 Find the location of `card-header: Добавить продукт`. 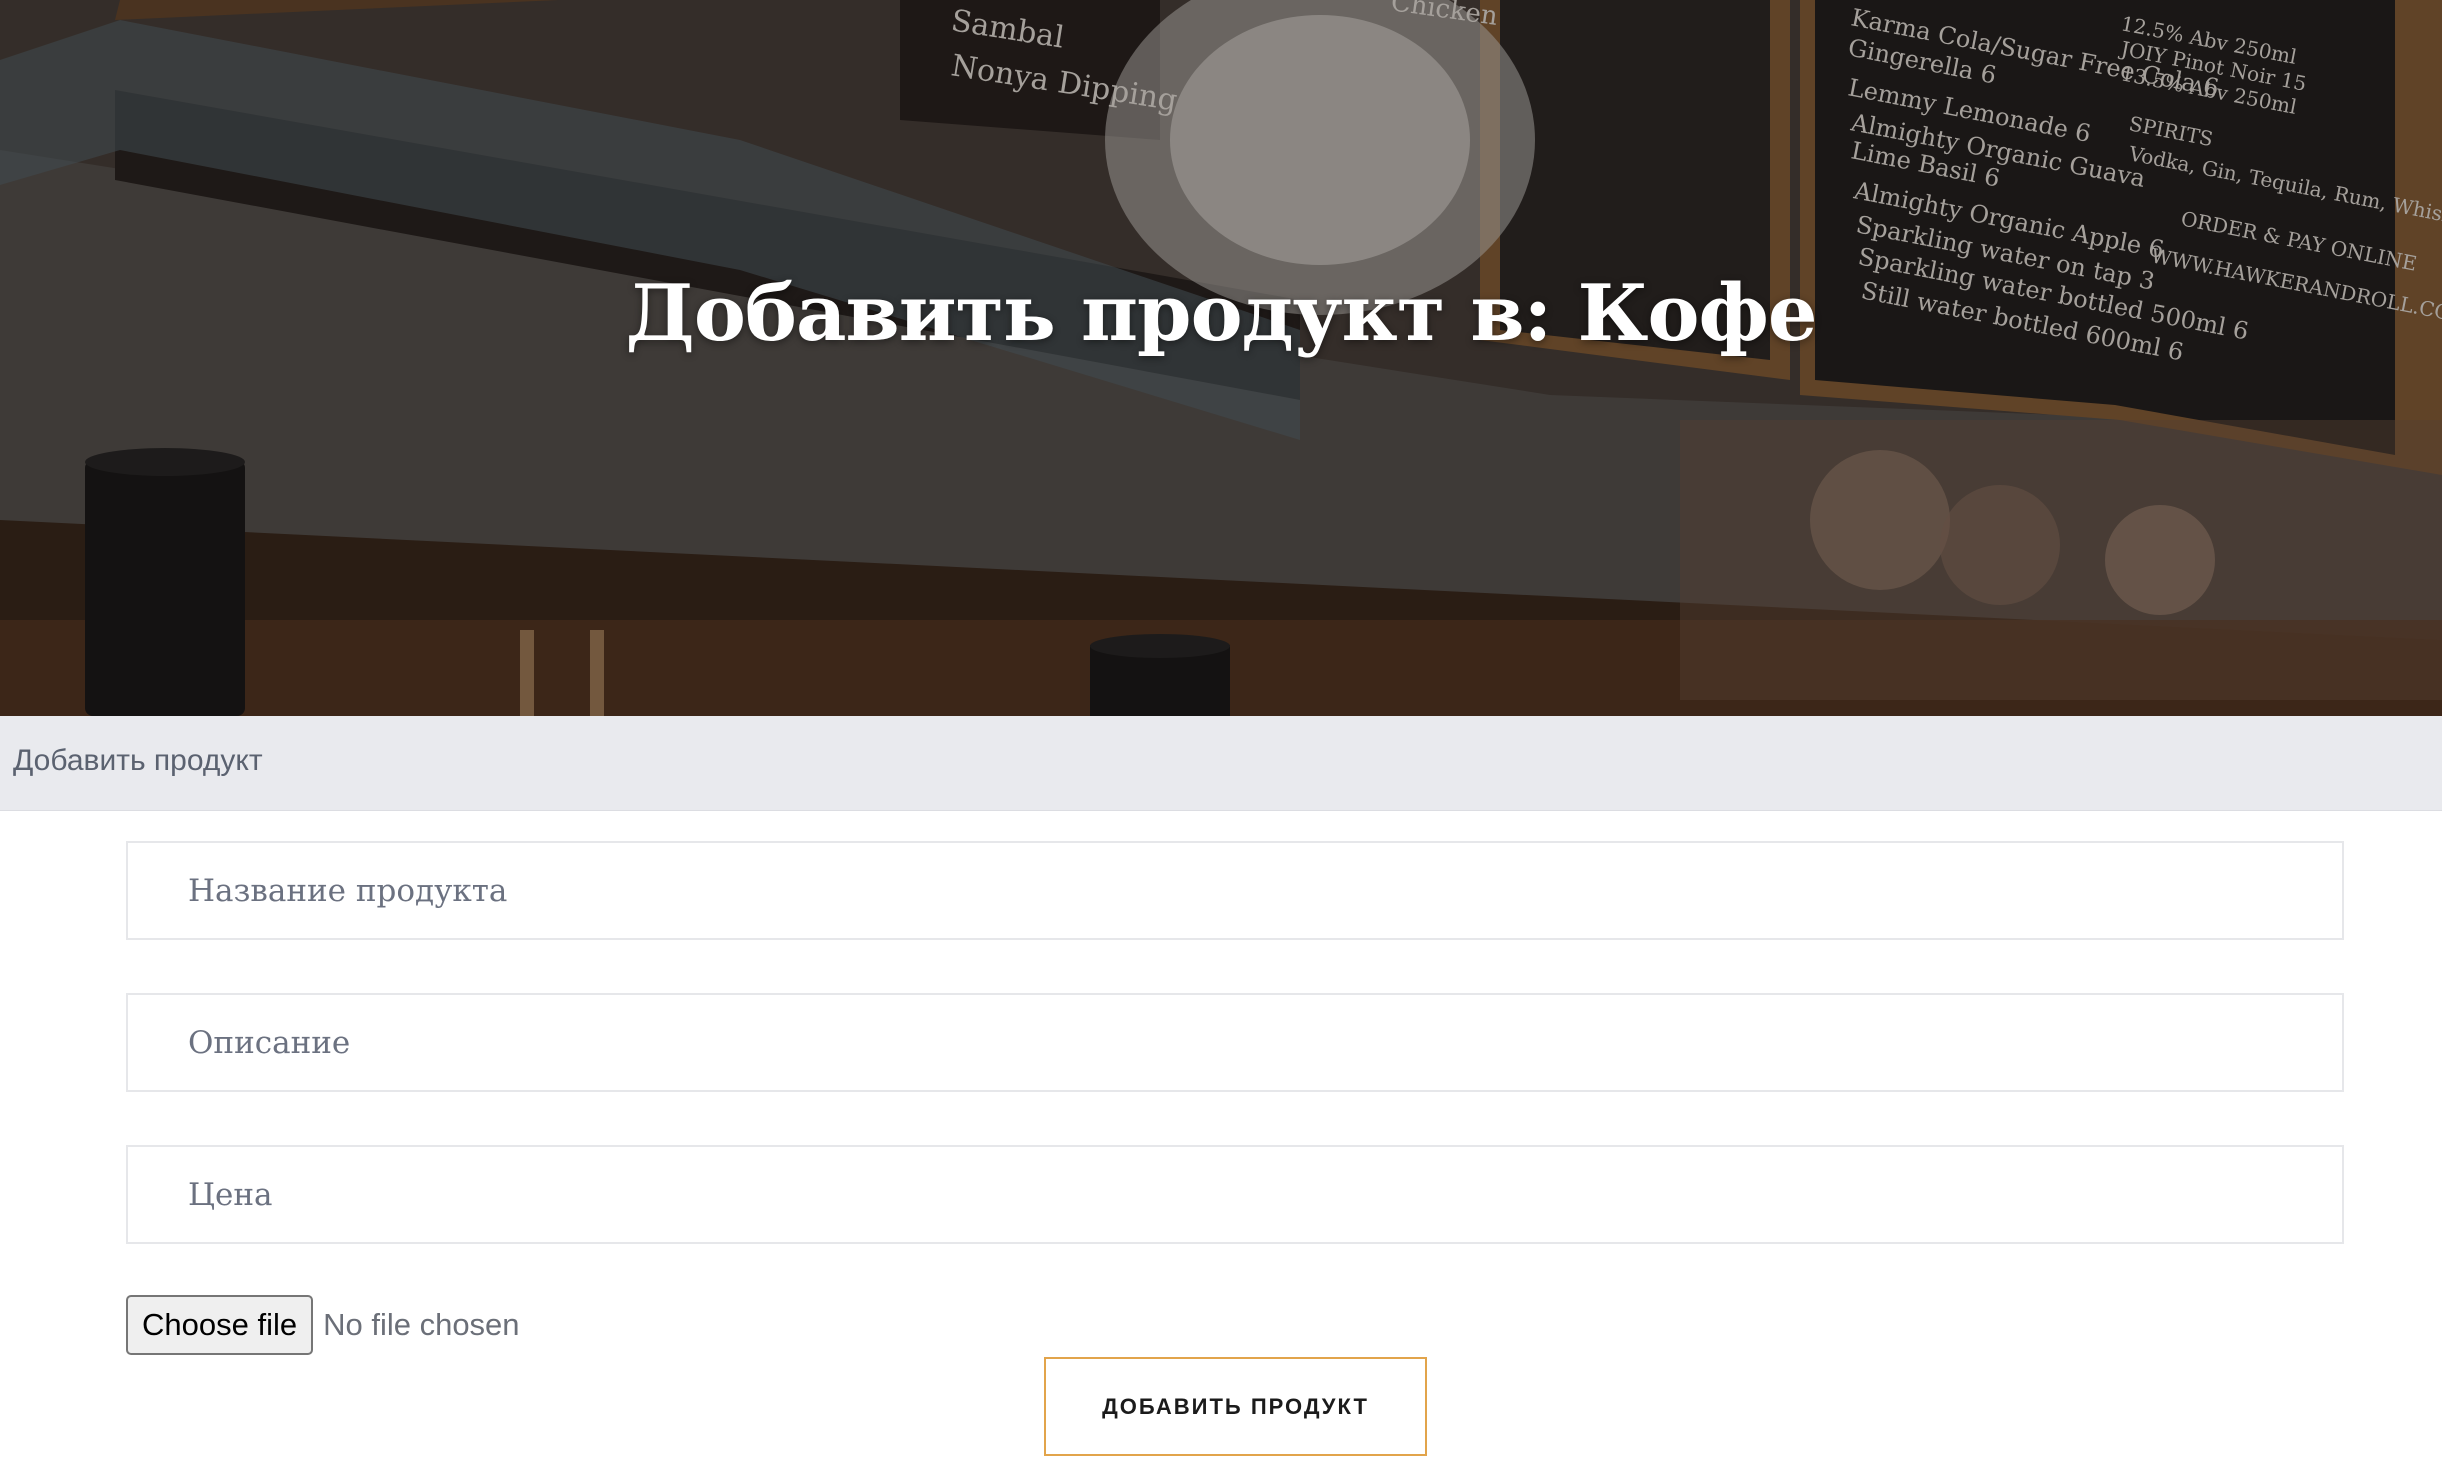

card-header: Добавить продукт is located at coordinates (1221, 763).